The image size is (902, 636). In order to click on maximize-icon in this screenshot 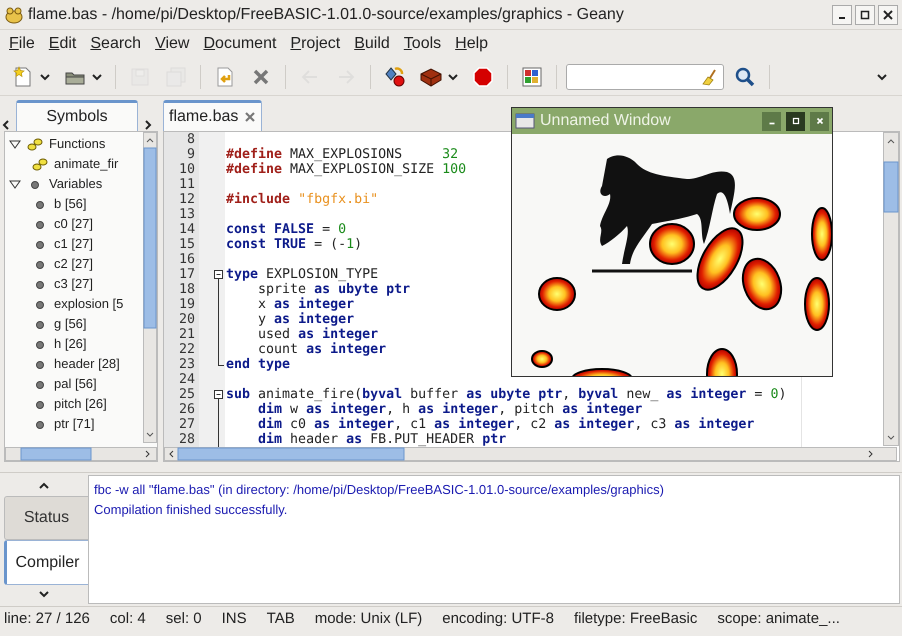, I will do `click(865, 14)`.